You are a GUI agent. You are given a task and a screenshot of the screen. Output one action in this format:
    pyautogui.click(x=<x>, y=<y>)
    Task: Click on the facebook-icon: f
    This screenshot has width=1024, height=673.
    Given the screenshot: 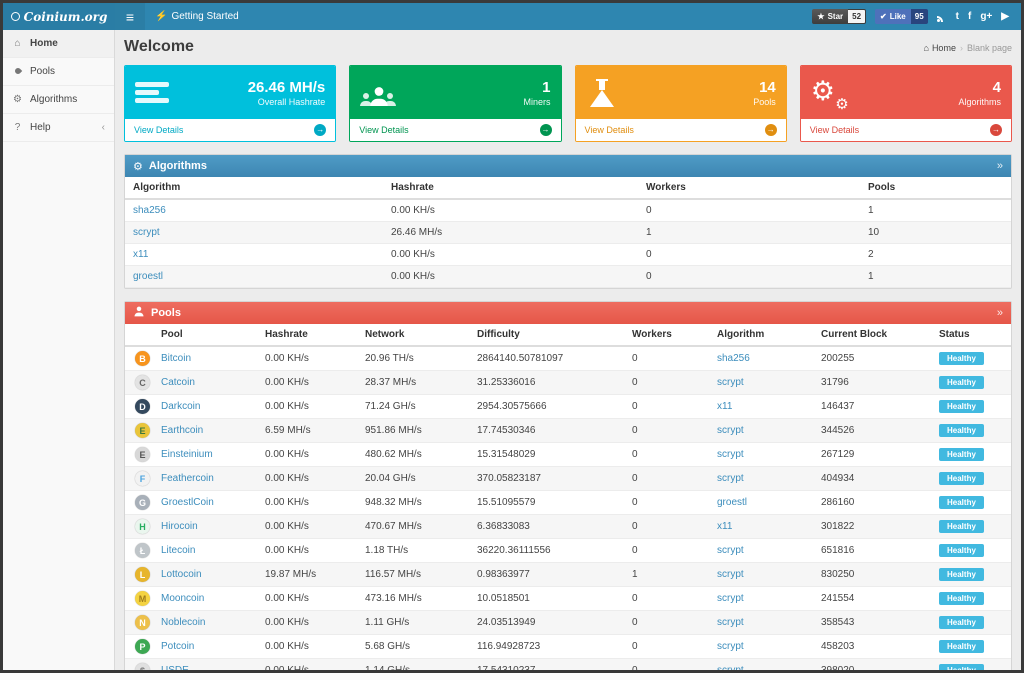 What is the action you would take?
    pyautogui.click(x=969, y=16)
    